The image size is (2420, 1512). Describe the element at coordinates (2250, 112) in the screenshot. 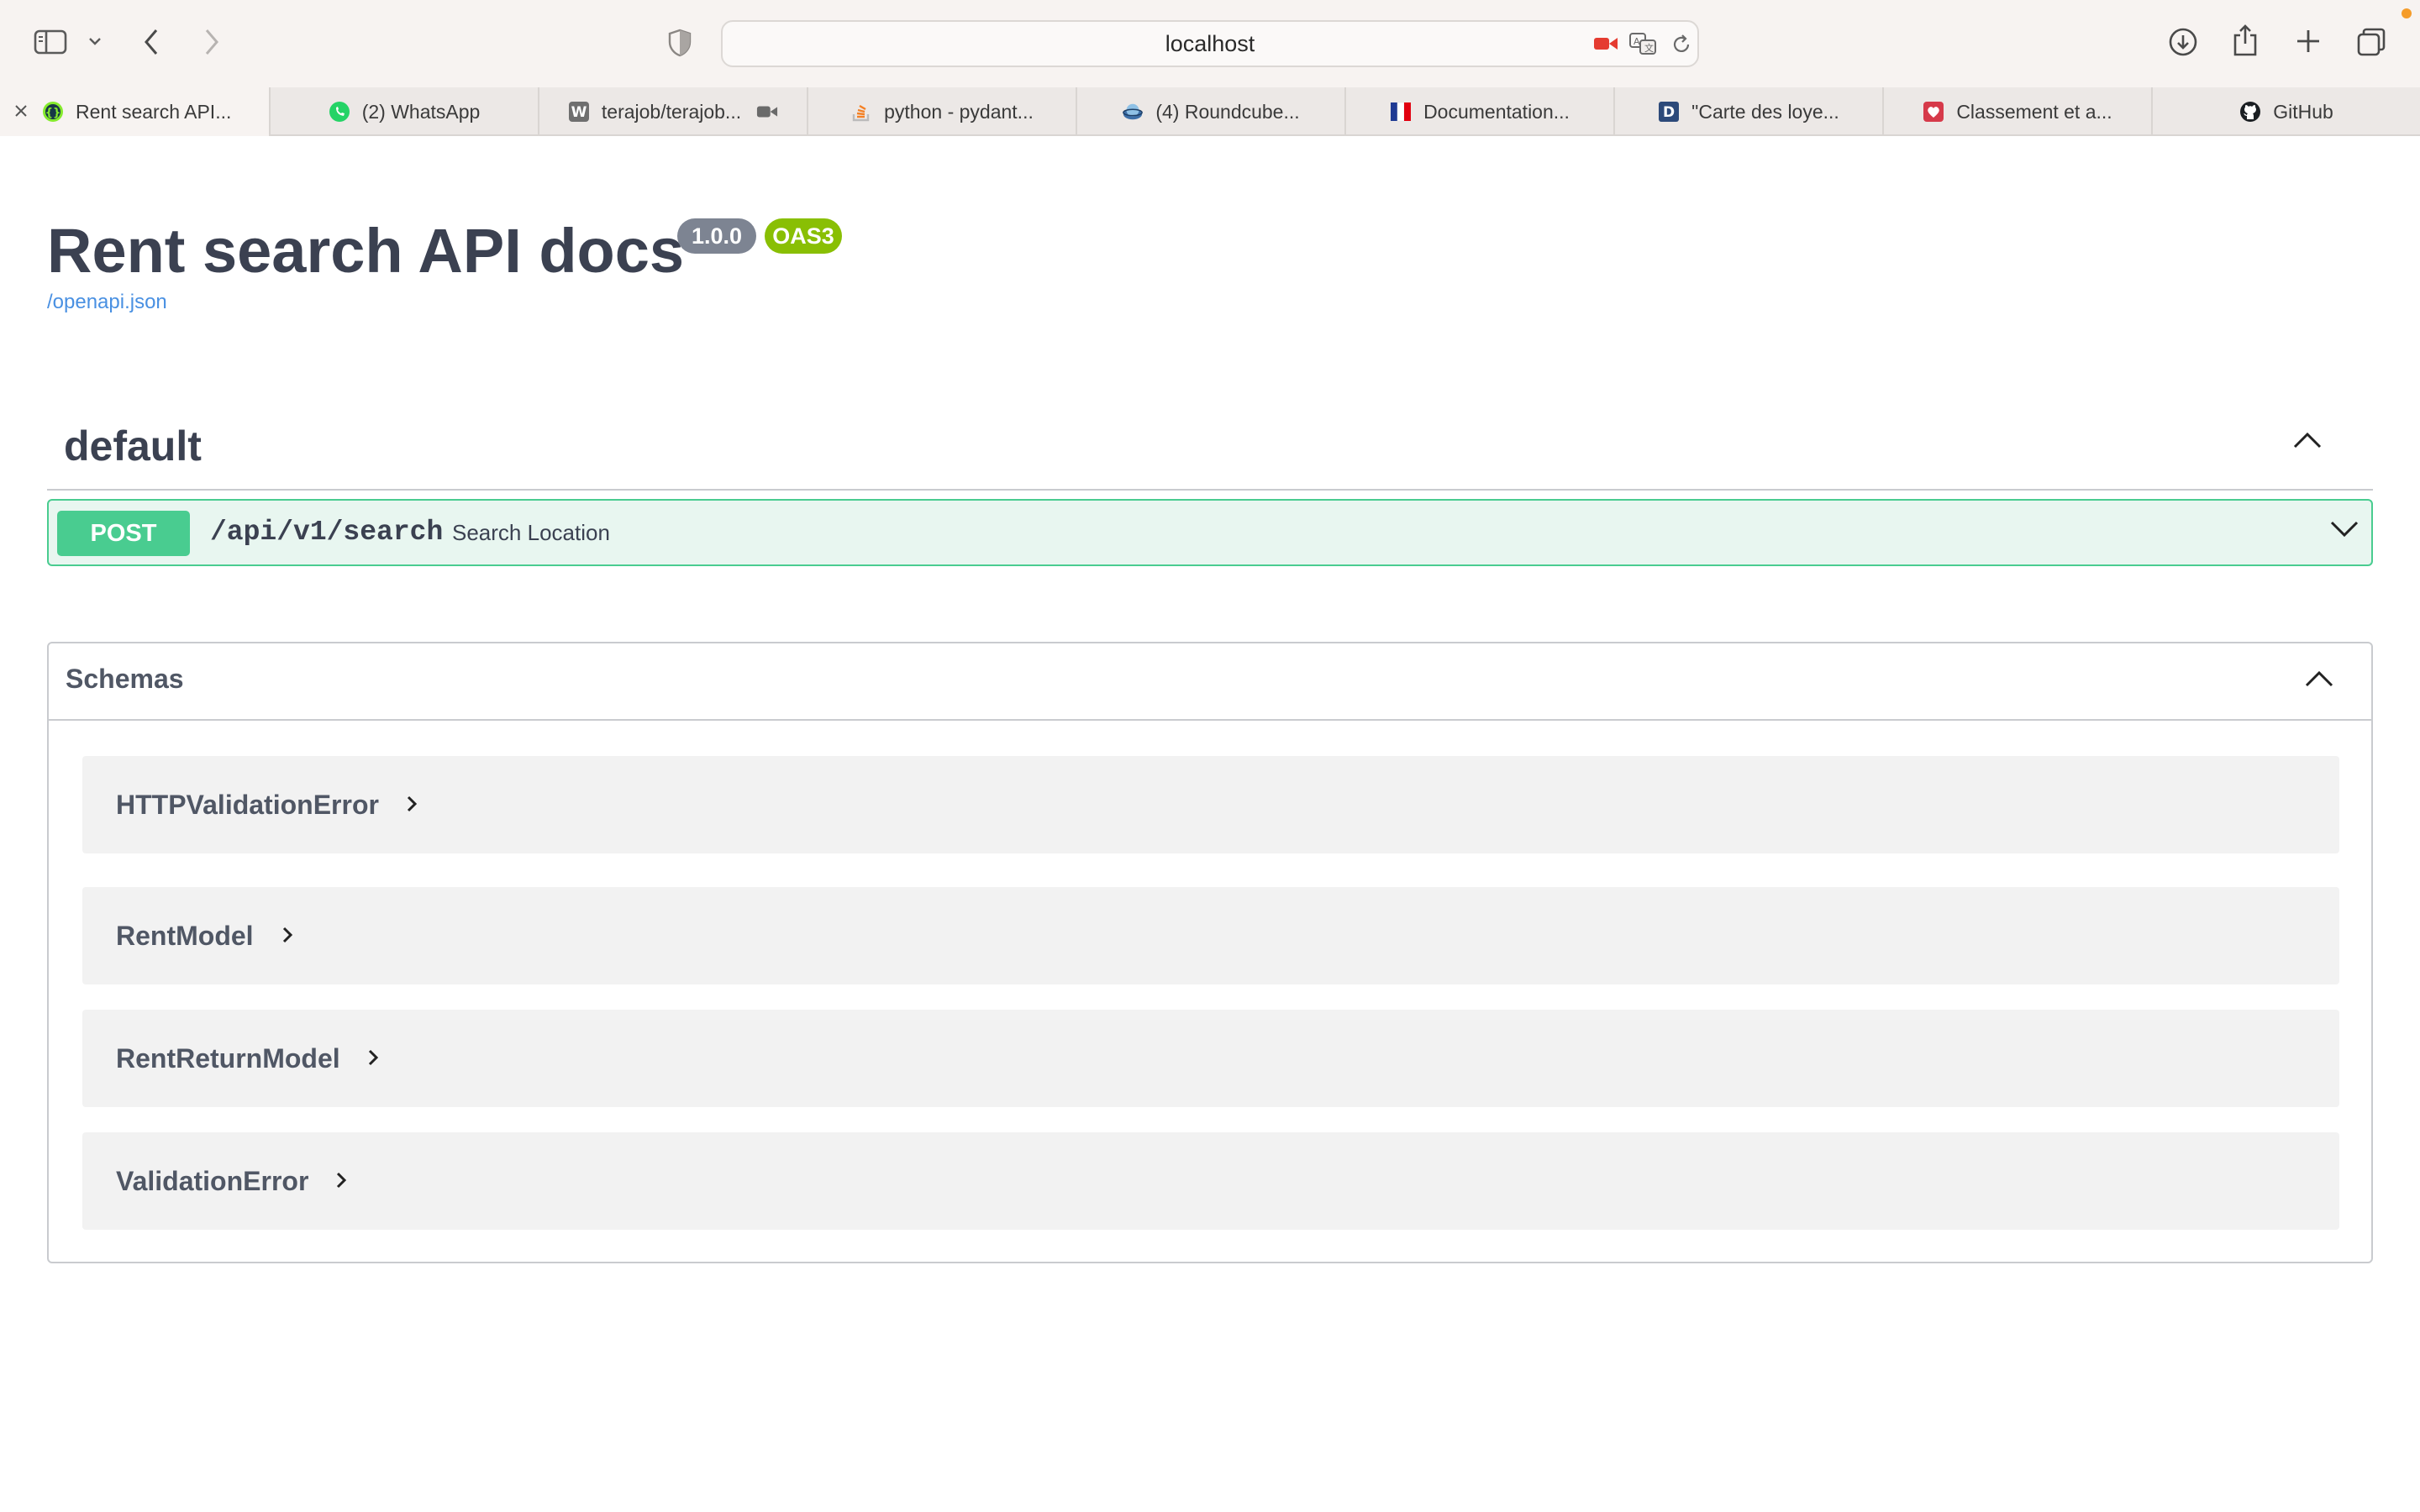

I see `github-icon` at that location.